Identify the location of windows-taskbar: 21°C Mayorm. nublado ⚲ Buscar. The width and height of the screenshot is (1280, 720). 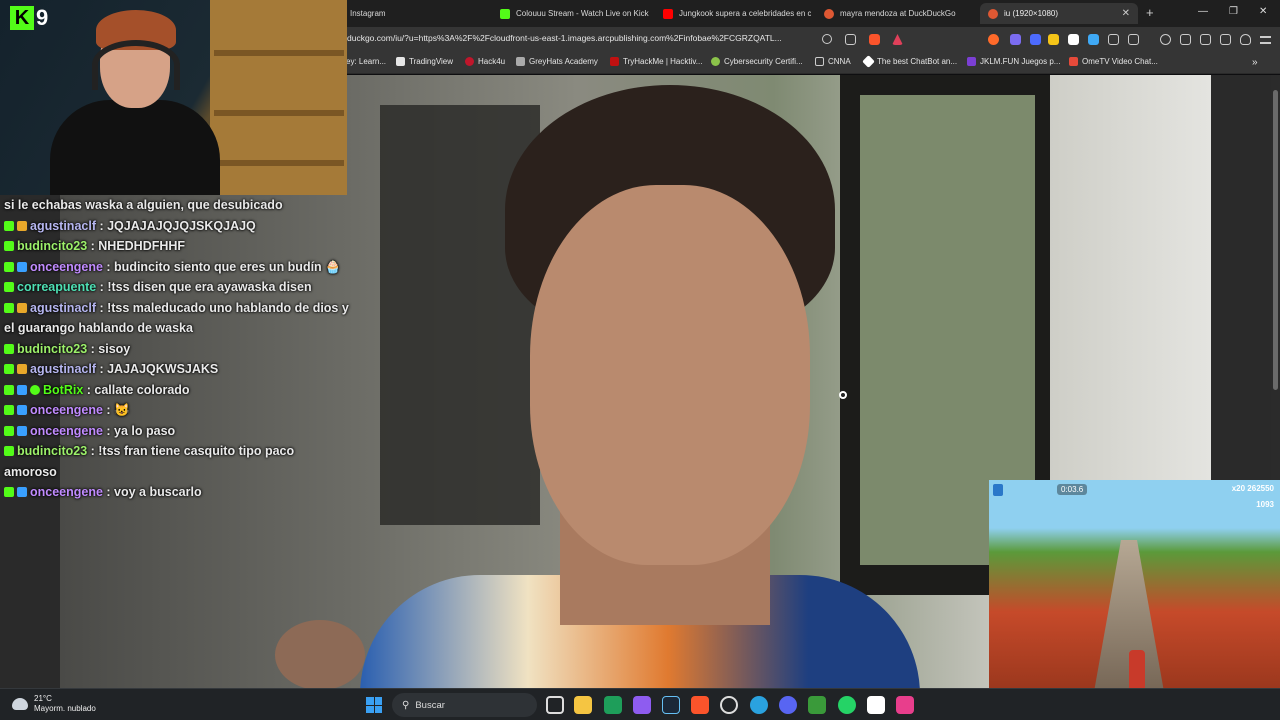
(640, 704).